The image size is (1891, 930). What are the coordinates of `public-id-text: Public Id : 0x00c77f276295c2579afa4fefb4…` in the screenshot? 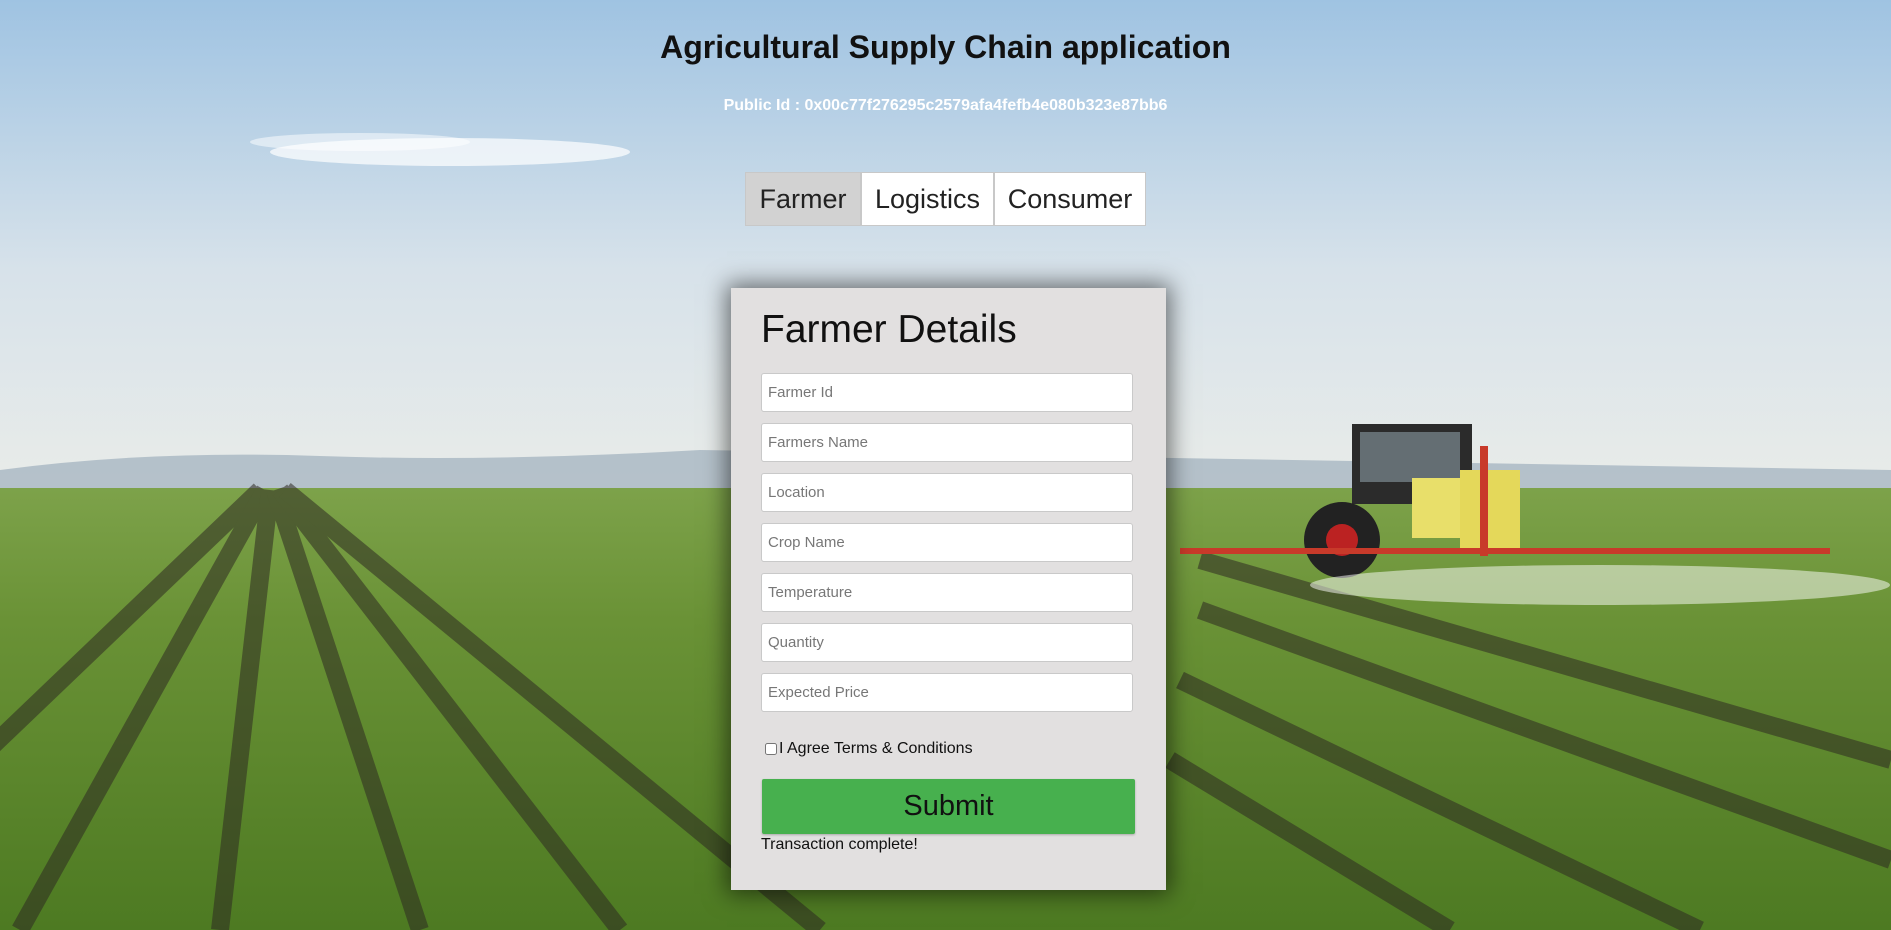 It's located at (945, 105).